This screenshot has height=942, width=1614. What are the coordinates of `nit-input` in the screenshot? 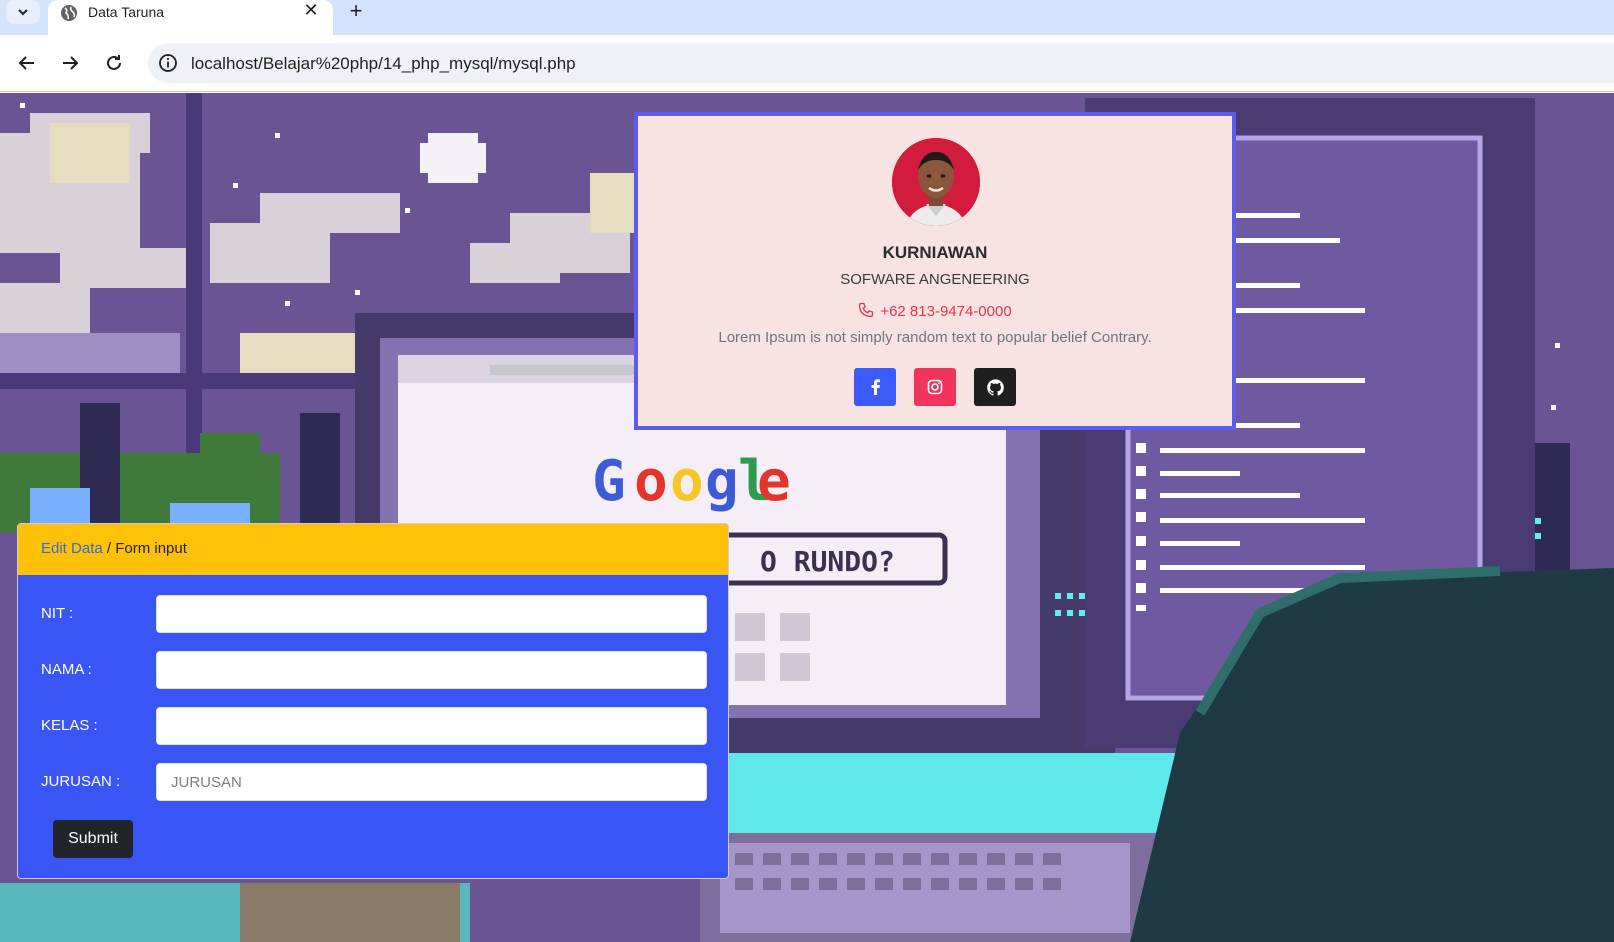 It's located at (431, 614).